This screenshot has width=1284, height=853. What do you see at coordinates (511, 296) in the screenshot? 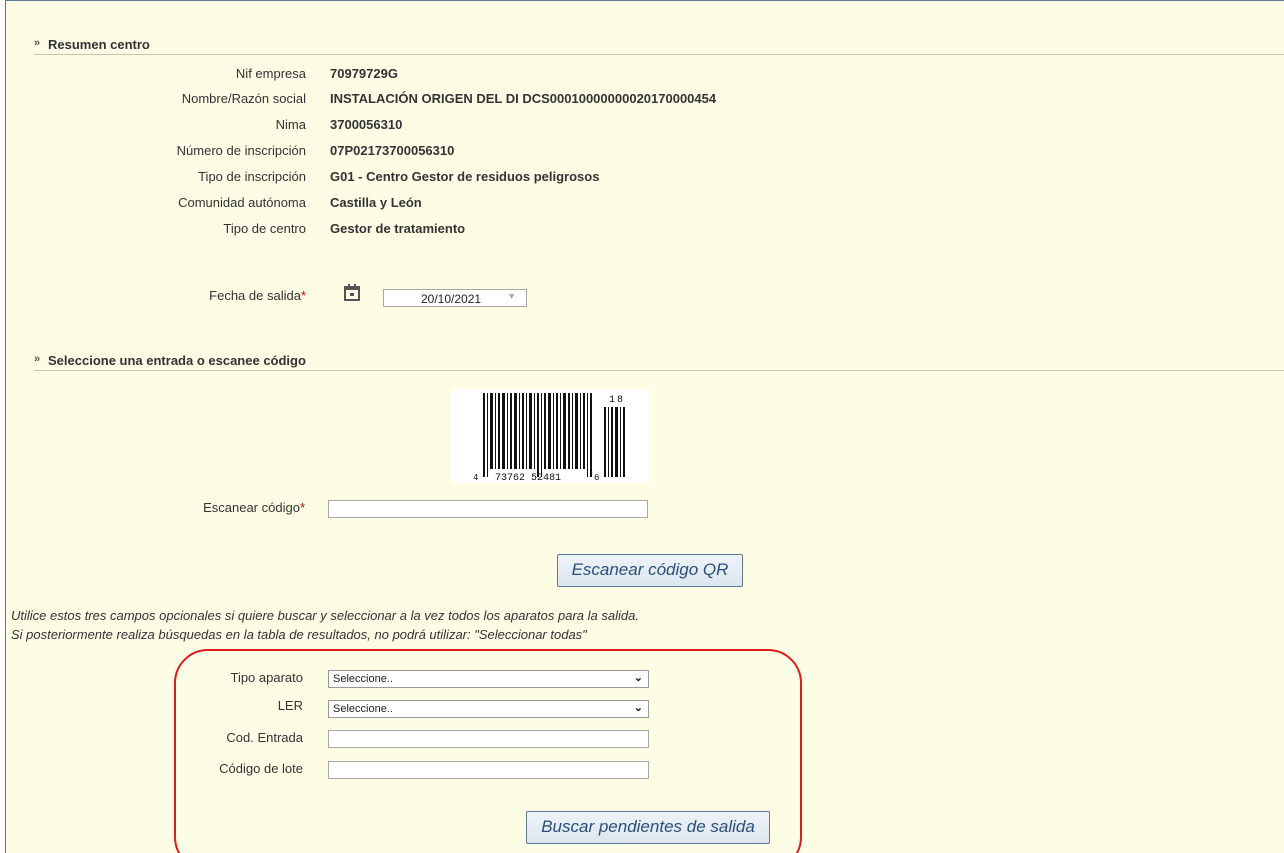
I see `chevron-down-icon: ▼` at bounding box center [511, 296].